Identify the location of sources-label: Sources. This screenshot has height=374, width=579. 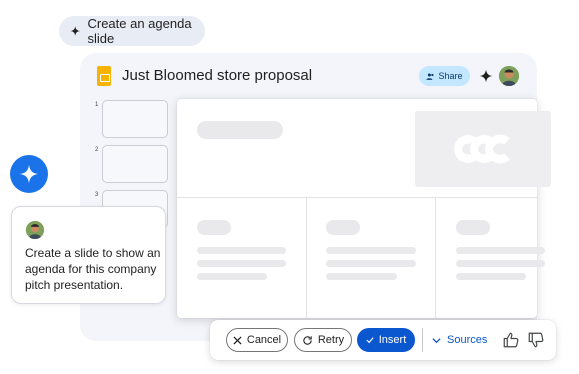
(467, 340).